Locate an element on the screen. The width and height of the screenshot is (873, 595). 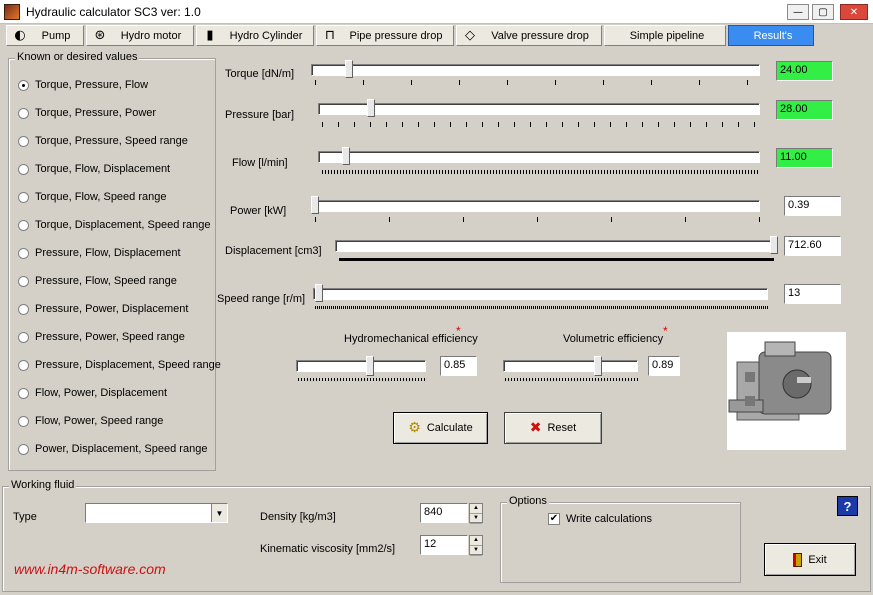
flow-slider-track is located at coordinates (539, 157).